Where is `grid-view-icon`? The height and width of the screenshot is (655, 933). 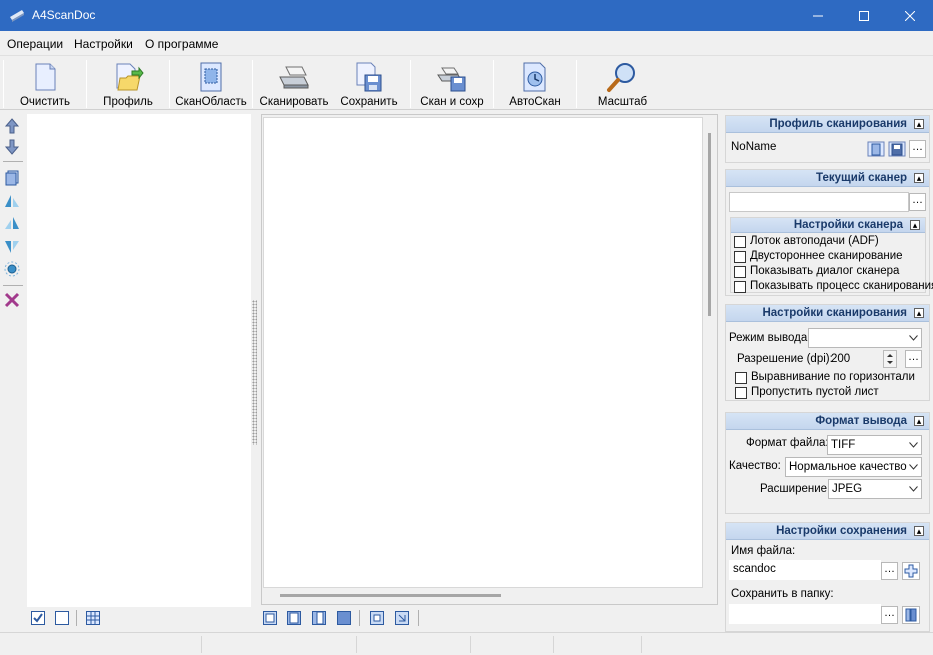
grid-view-icon is located at coordinates (93, 618).